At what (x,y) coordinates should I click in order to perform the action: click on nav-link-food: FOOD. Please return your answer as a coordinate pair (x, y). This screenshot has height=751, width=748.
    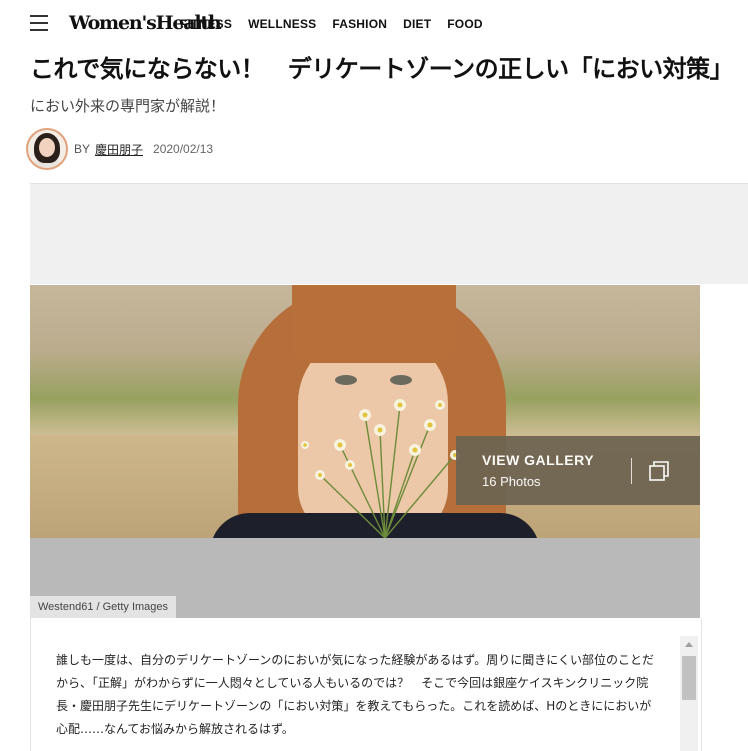
    Looking at the image, I should click on (464, 24).